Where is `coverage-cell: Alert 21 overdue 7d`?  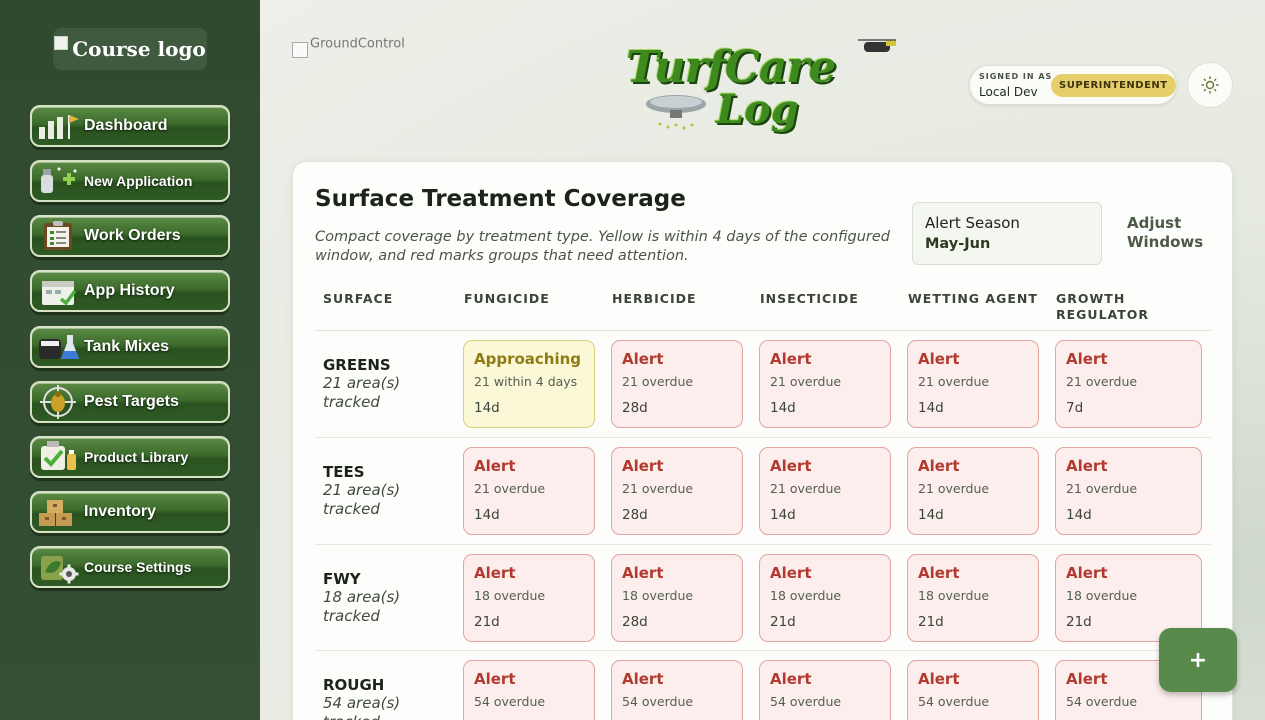
coverage-cell: Alert 21 overdue 7d is located at coordinates (1128, 384).